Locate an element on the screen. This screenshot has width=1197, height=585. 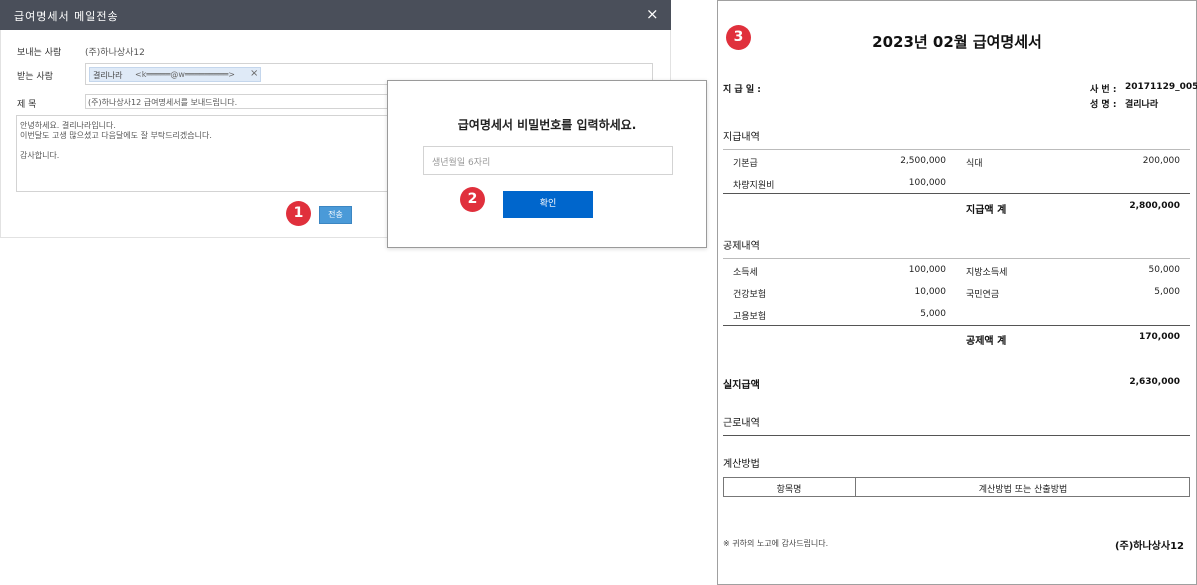
remove-recipient-icon: × is located at coordinates (254, 73).